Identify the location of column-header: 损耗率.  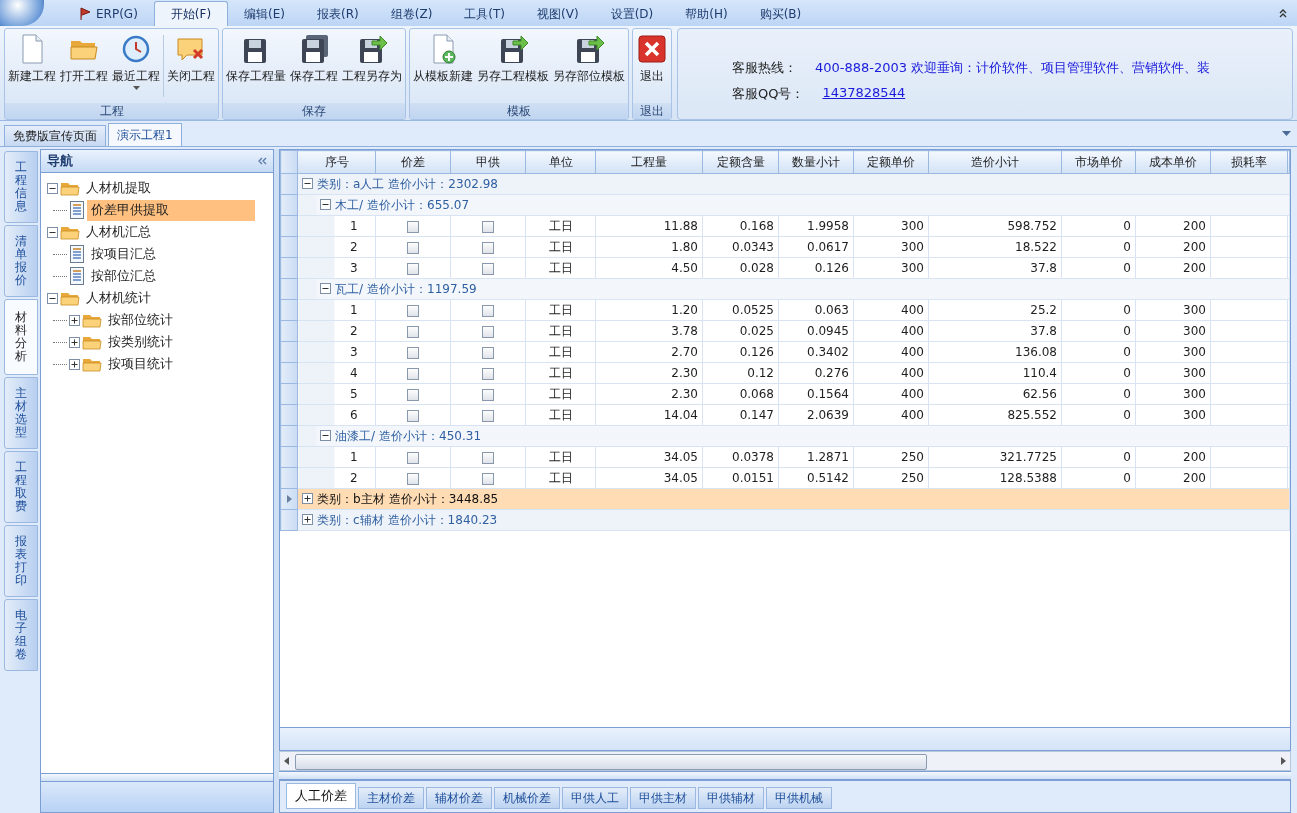
(1249, 162).